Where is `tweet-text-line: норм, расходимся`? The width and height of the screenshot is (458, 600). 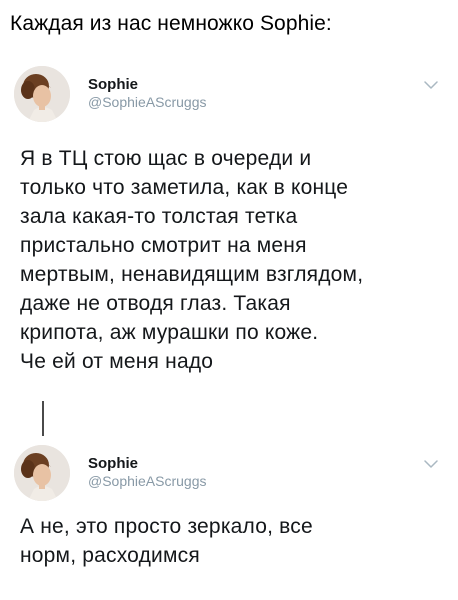 tweet-text-line: норм, расходимся is located at coordinates (110, 555).